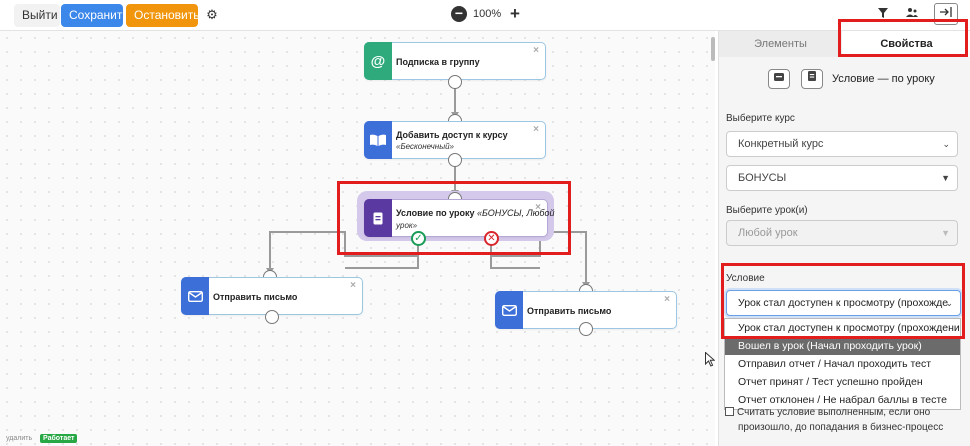 This screenshot has width=970, height=446. What do you see at coordinates (19, 438) in the screenshot?
I see `delete-link: удалить` at bounding box center [19, 438].